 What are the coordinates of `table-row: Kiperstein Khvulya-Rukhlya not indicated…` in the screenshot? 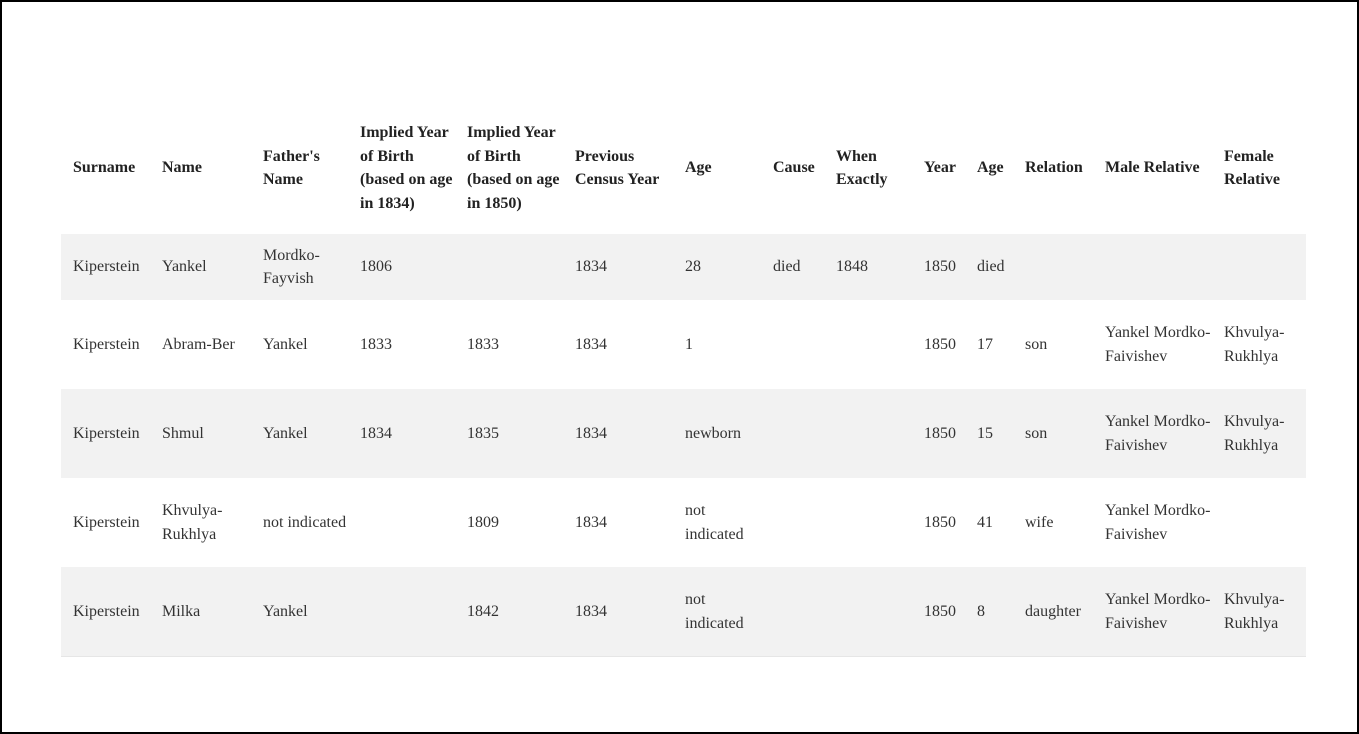 It's located at (683, 522).